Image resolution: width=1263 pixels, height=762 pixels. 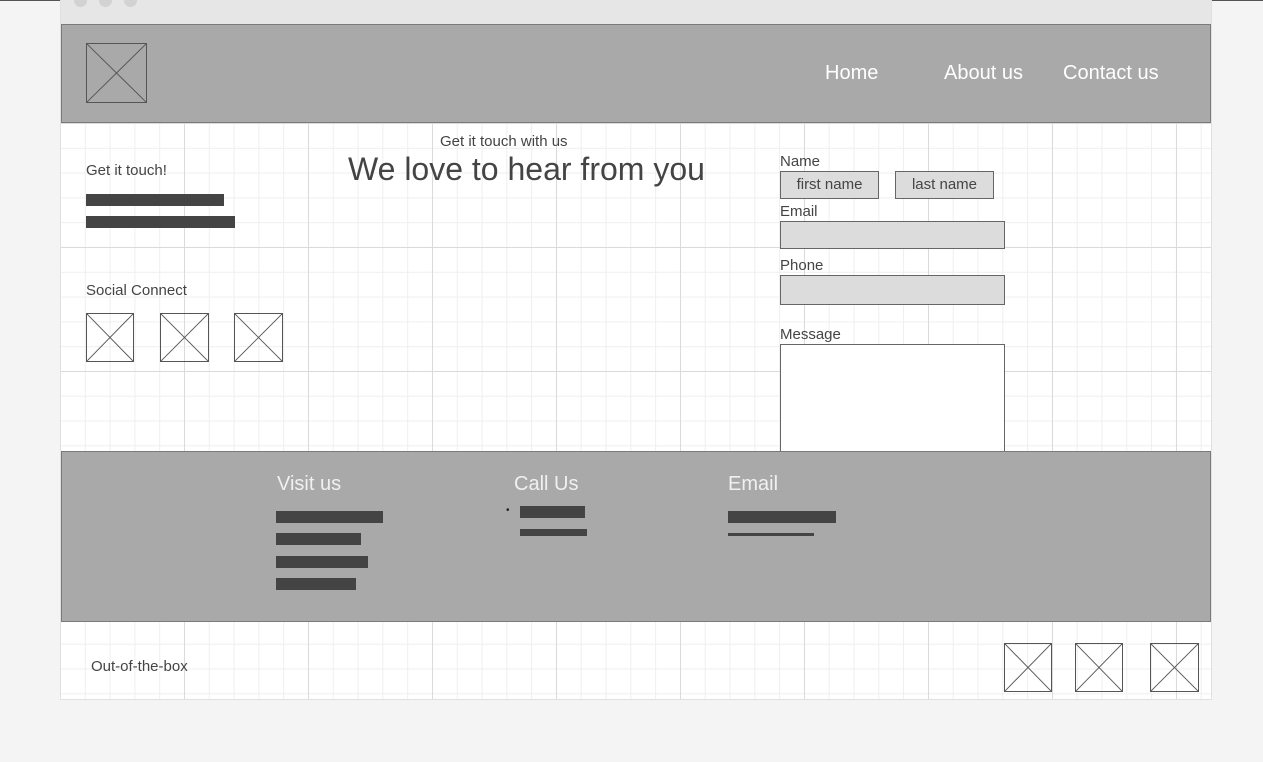 What do you see at coordinates (782, 517) in the screenshot?
I see `email-placeholder-bar` at bounding box center [782, 517].